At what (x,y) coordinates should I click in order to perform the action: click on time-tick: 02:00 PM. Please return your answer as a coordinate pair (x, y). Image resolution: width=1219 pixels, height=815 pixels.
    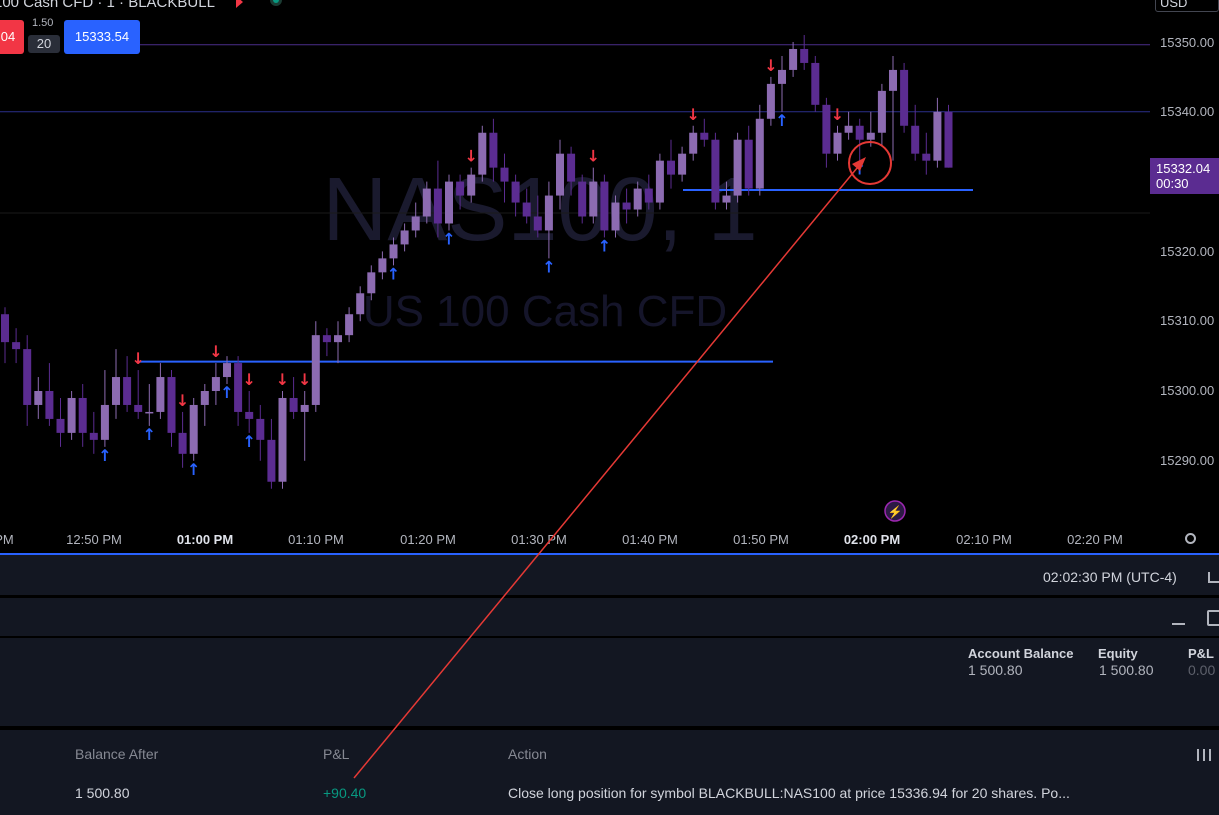
    Looking at the image, I should click on (872, 539).